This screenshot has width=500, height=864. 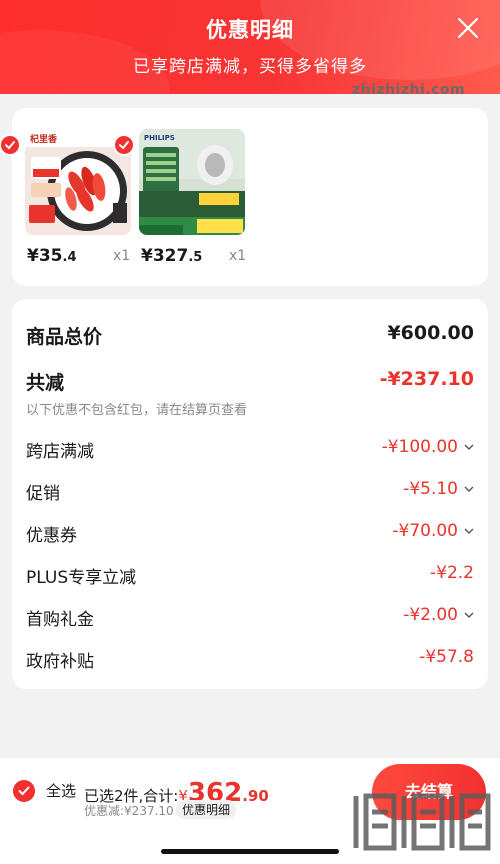 What do you see at coordinates (60, 452) in the screenshot?
I see `discount-label: 跨店满减` at bounding box center [60, 452].